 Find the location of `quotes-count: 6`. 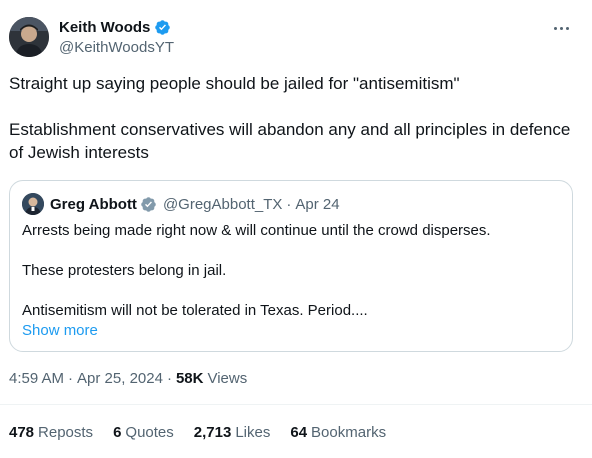

quotes-count: 6 is located at coordinates (117, 432).